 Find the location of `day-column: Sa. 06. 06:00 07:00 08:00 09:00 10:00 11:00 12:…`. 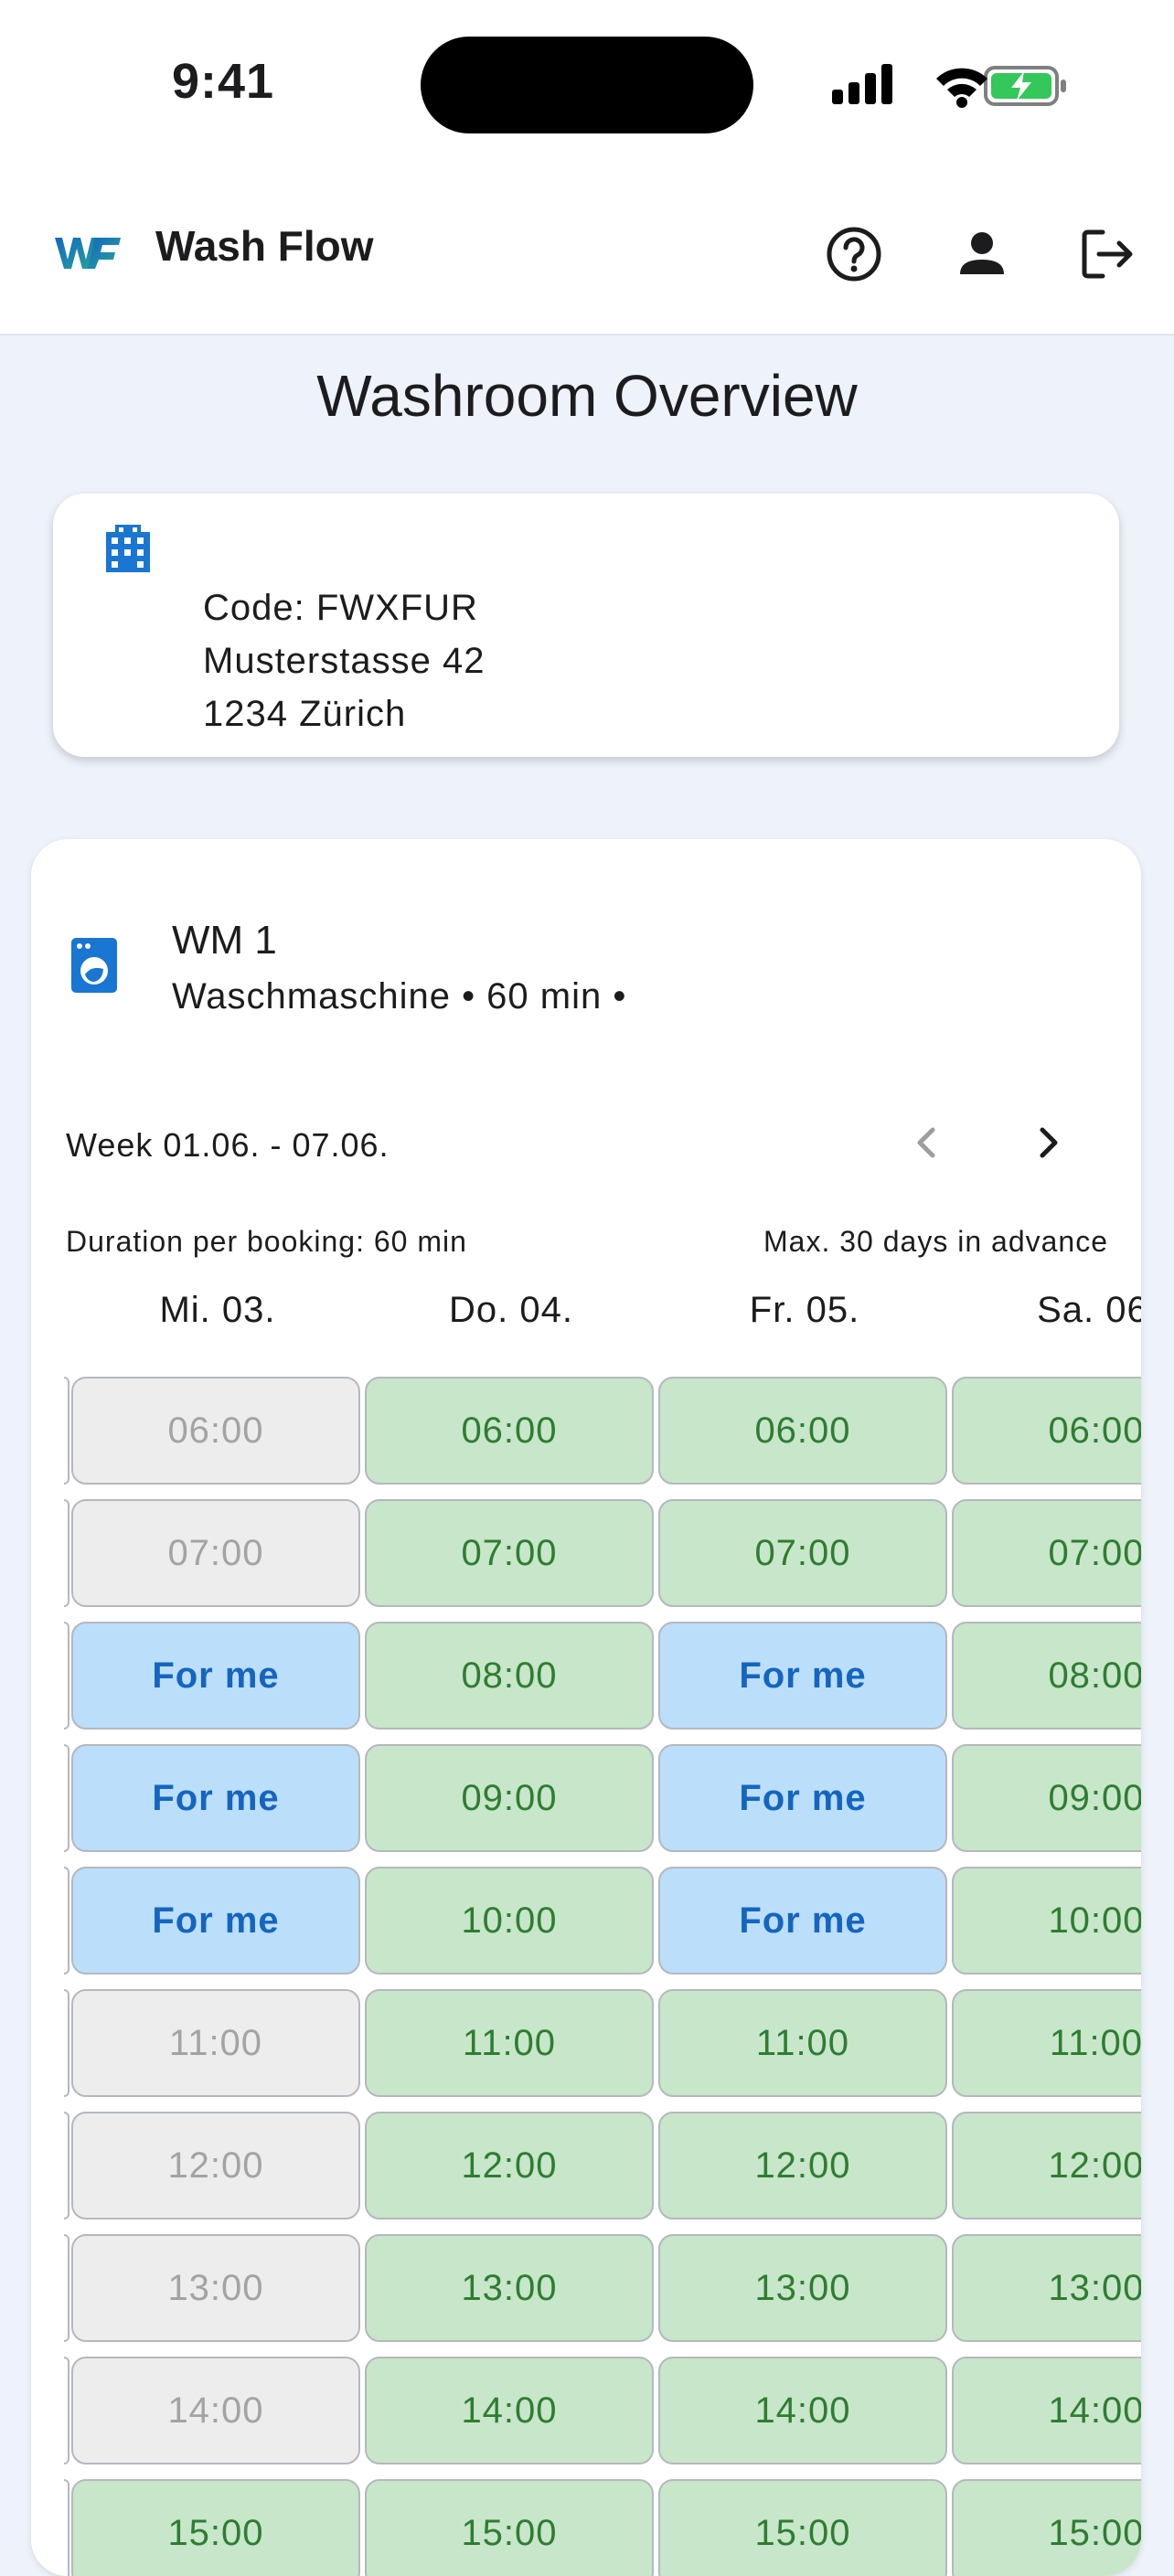

day-column: Sa. 06. 06:00 07:00 08:00 09:00 10:00 11:00 12:… is located at coordinates (1046, 1927).